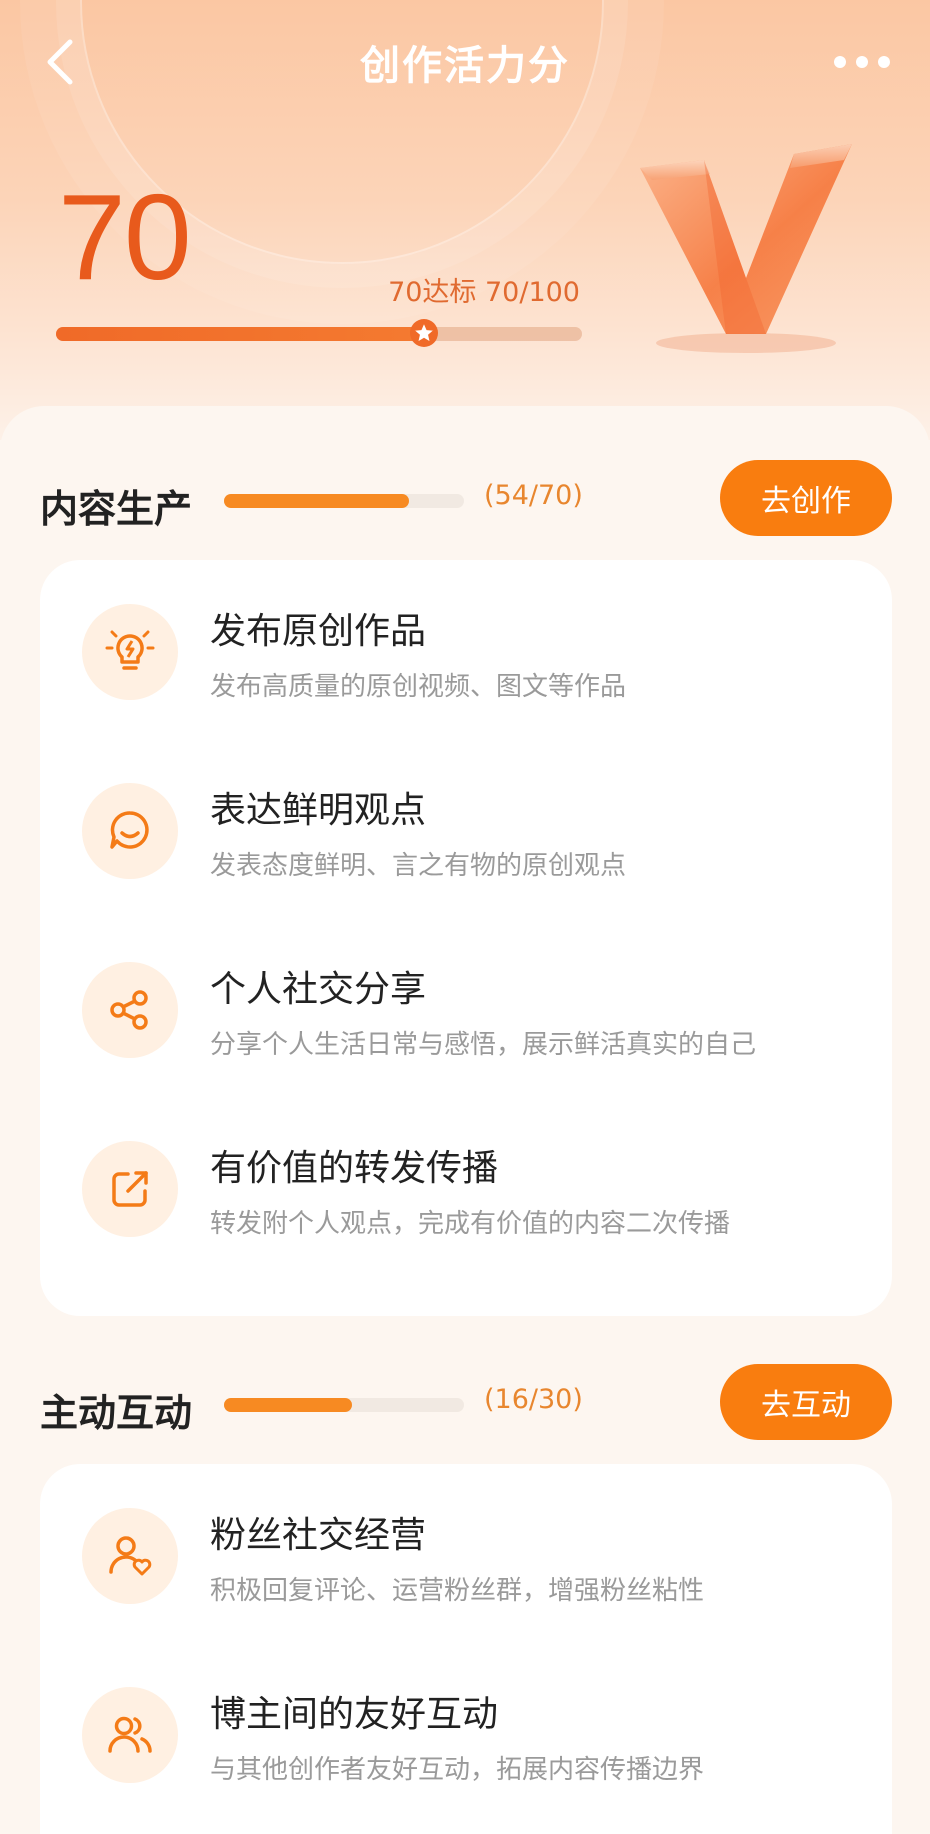  I want to click on score-progress-bar, so click(319, 333).